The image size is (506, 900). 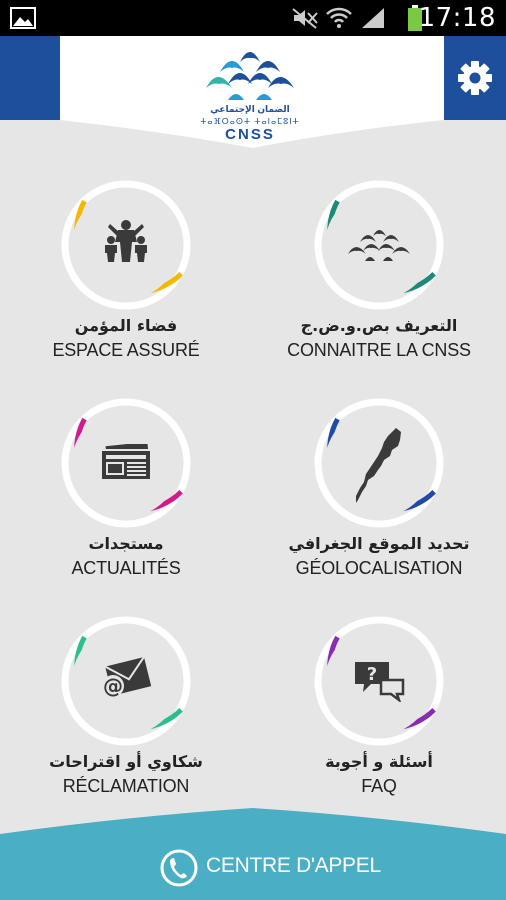 I want to click on centre-appel-label: CENTRE D'APPEL, so click(x=293, y=865).